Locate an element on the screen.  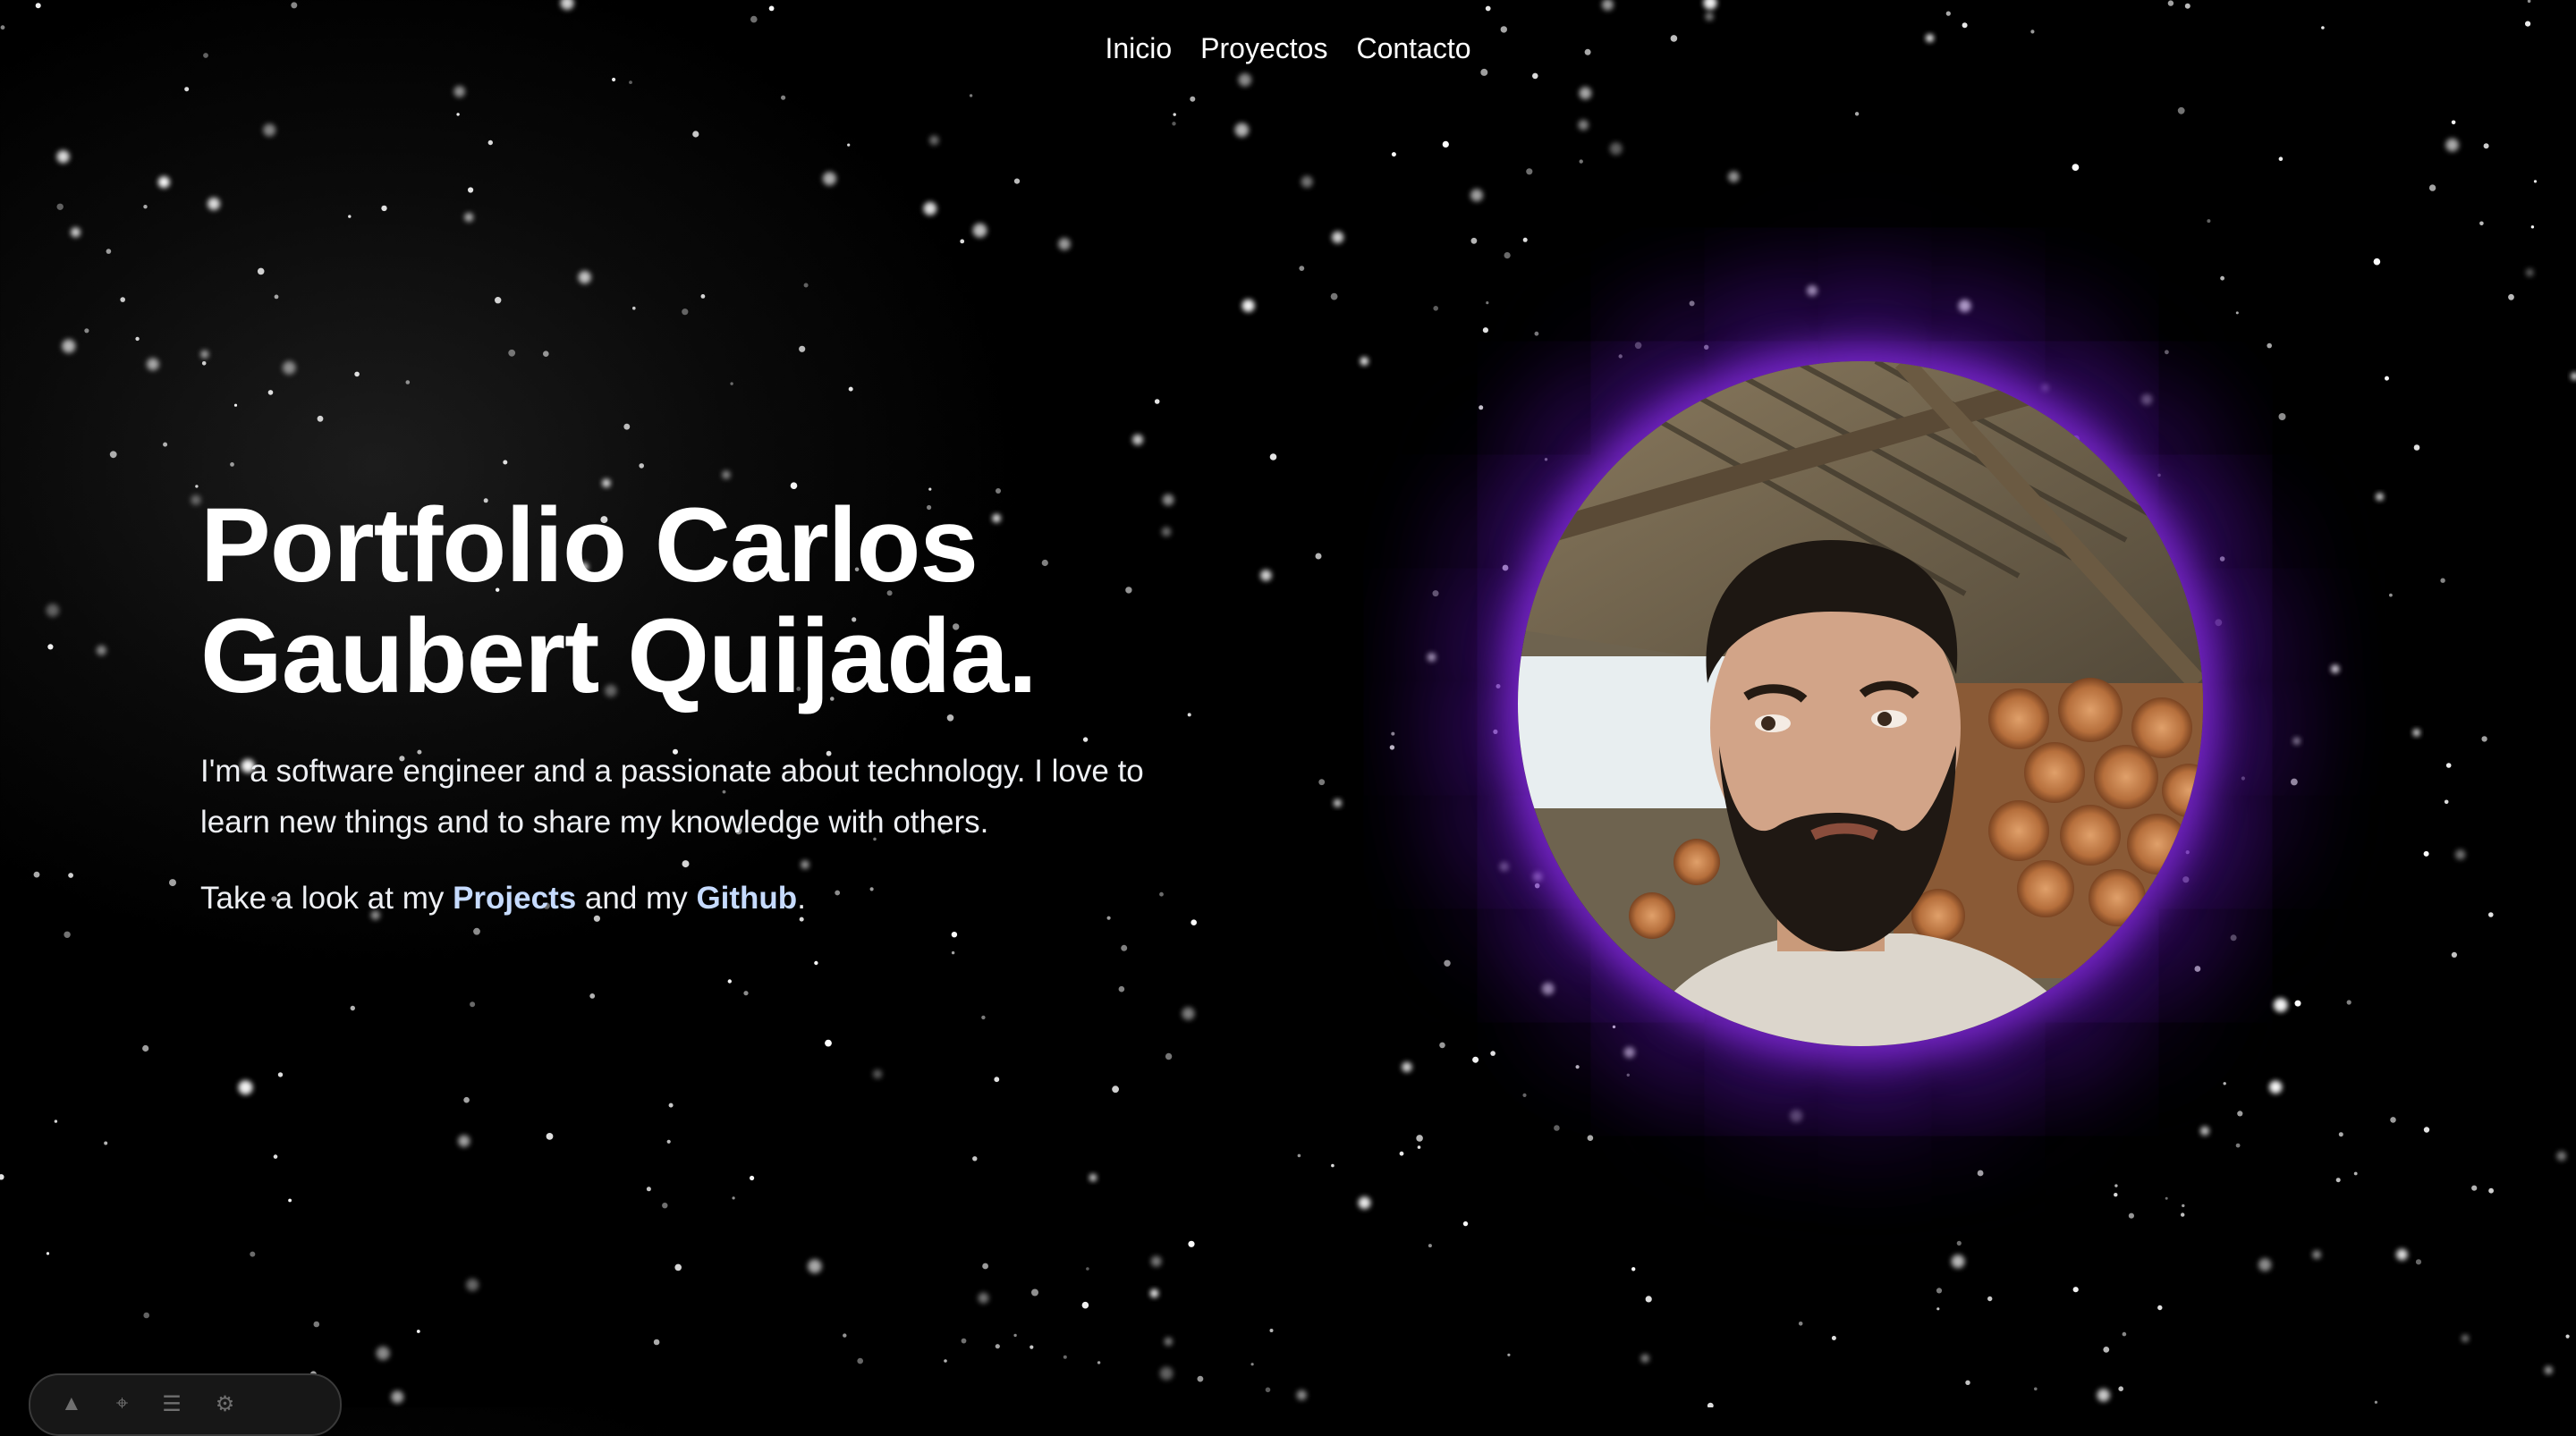
menu-icon: ☰ is located at coordinates (172, 1404).